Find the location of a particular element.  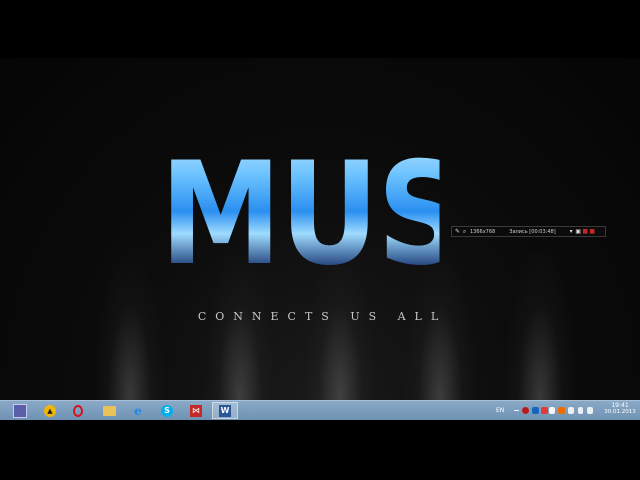

wallpaper-tagline: CONNECTS US ALL is located at coordinates (322, 316).